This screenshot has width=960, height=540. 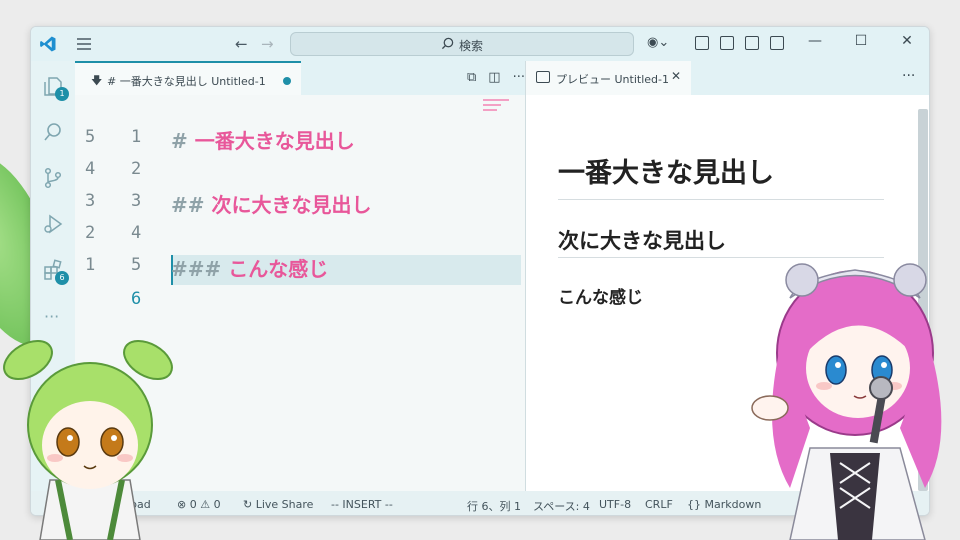 I want to click on forward-arrow-icon: →, so click(x=267, y=44).